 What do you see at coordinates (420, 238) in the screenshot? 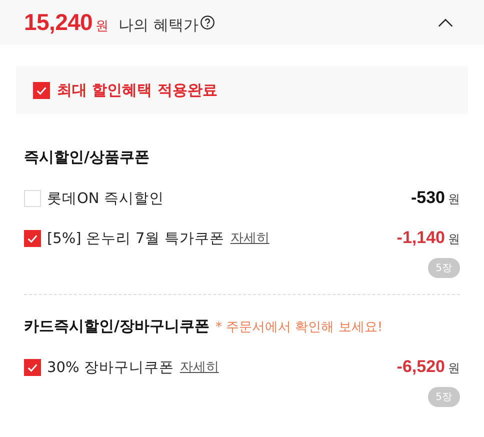
I see `discount-amount: -1,140` at bounding box center [420, 238].